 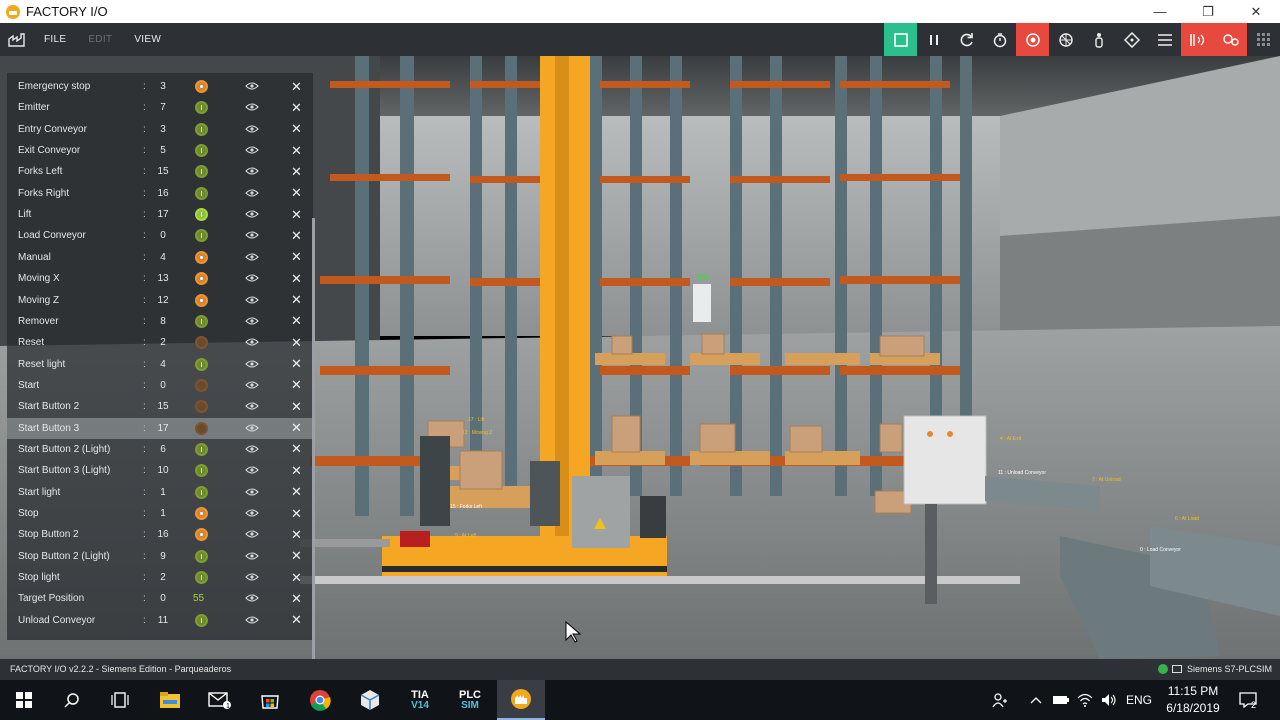 I want to click on tag-row: Start Button 2 (Light): 6 ✕, so click(x=160, y=449).